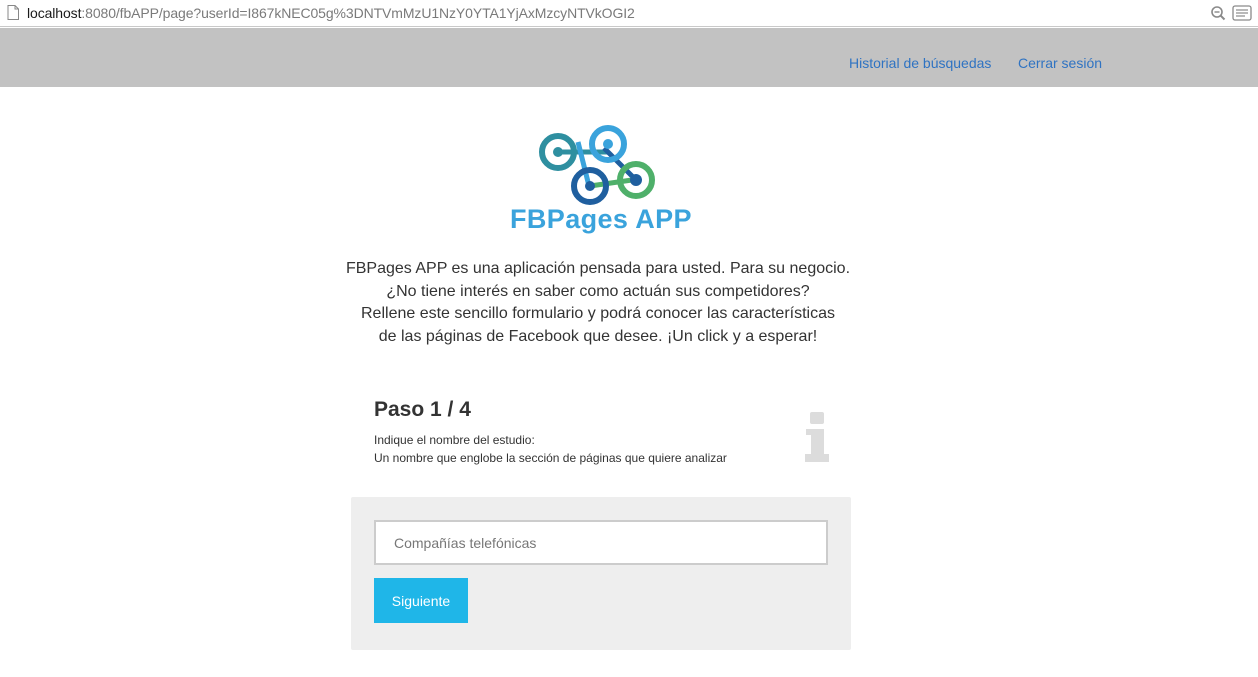 Image resolution: width=1258 pixels, height=677 pixels. What do you see at coordinates (454, 440) in the screenshot?
I see `step-desc-line: Indique el nombre del estudio:` at bounding box center [454, 440].